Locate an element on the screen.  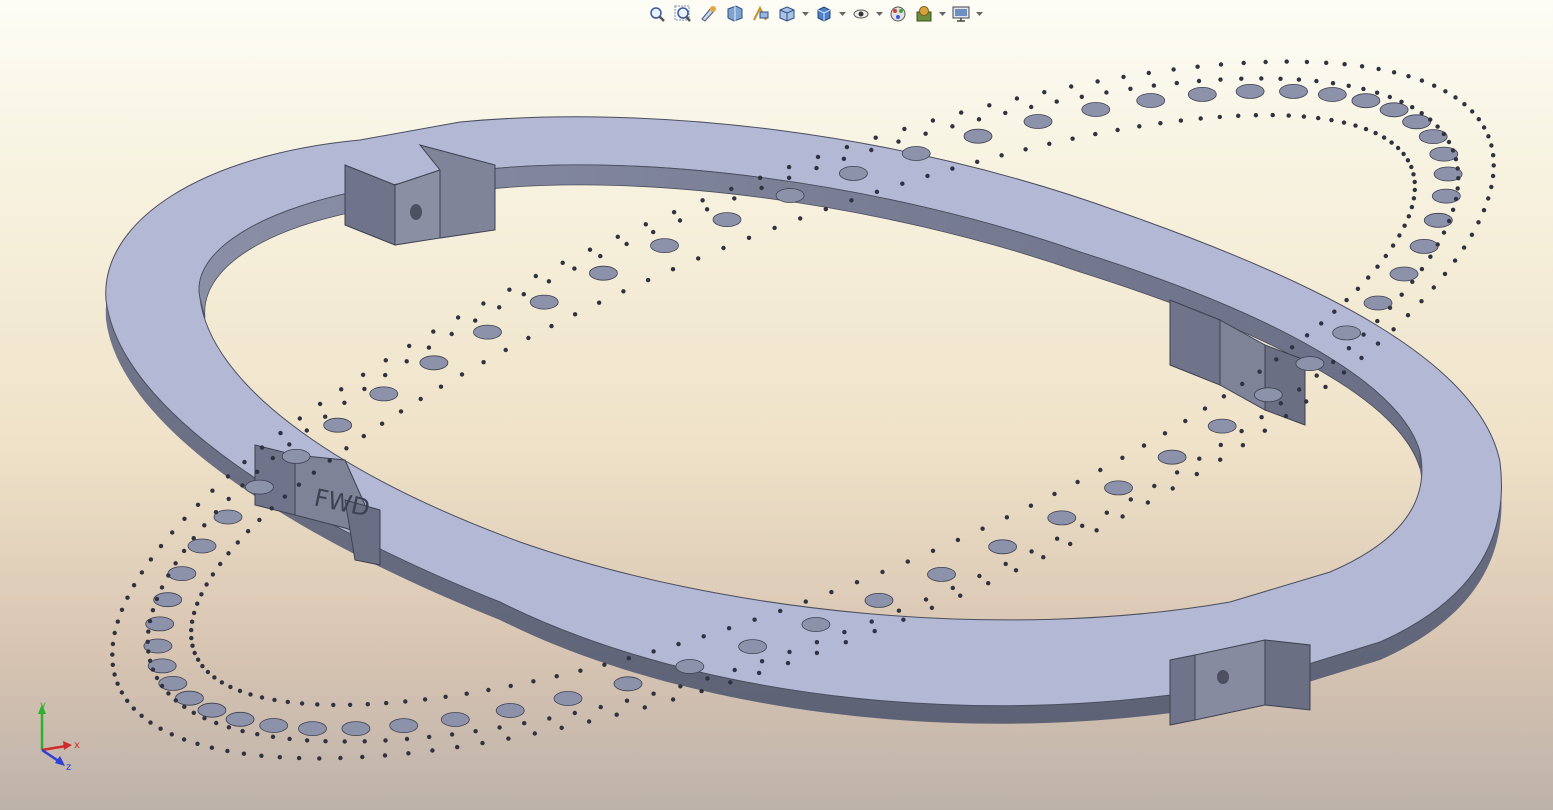
view-orientation-button is located at coordinates (787, 14).